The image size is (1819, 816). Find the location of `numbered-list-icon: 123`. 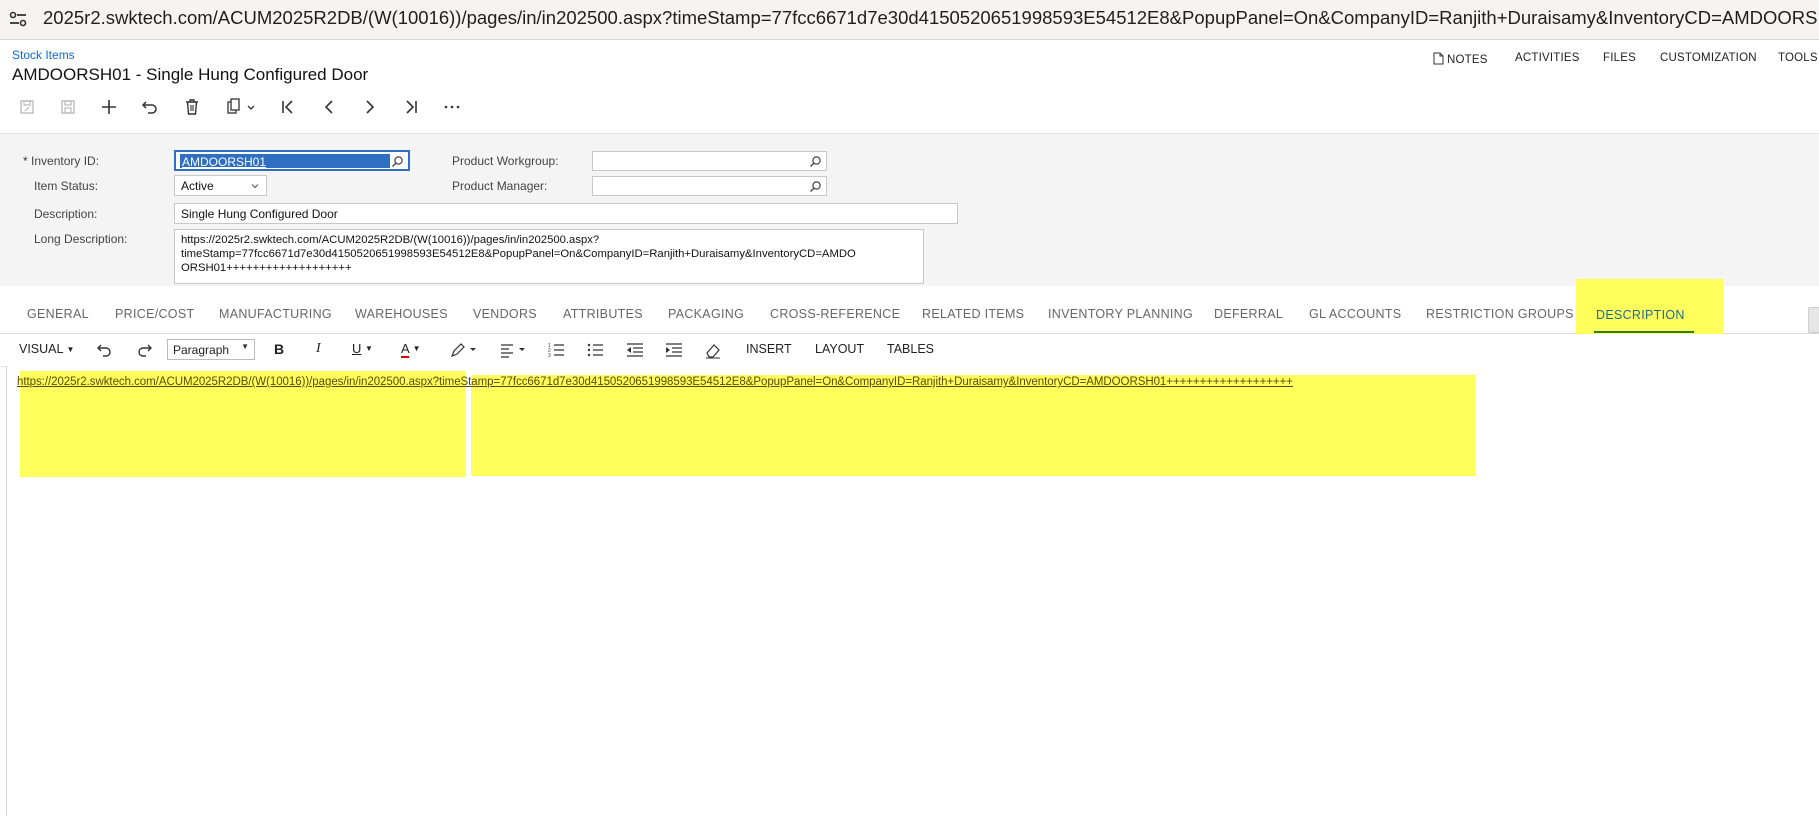

numbered-list-icon: 123 is located at coordinates (557, 350).